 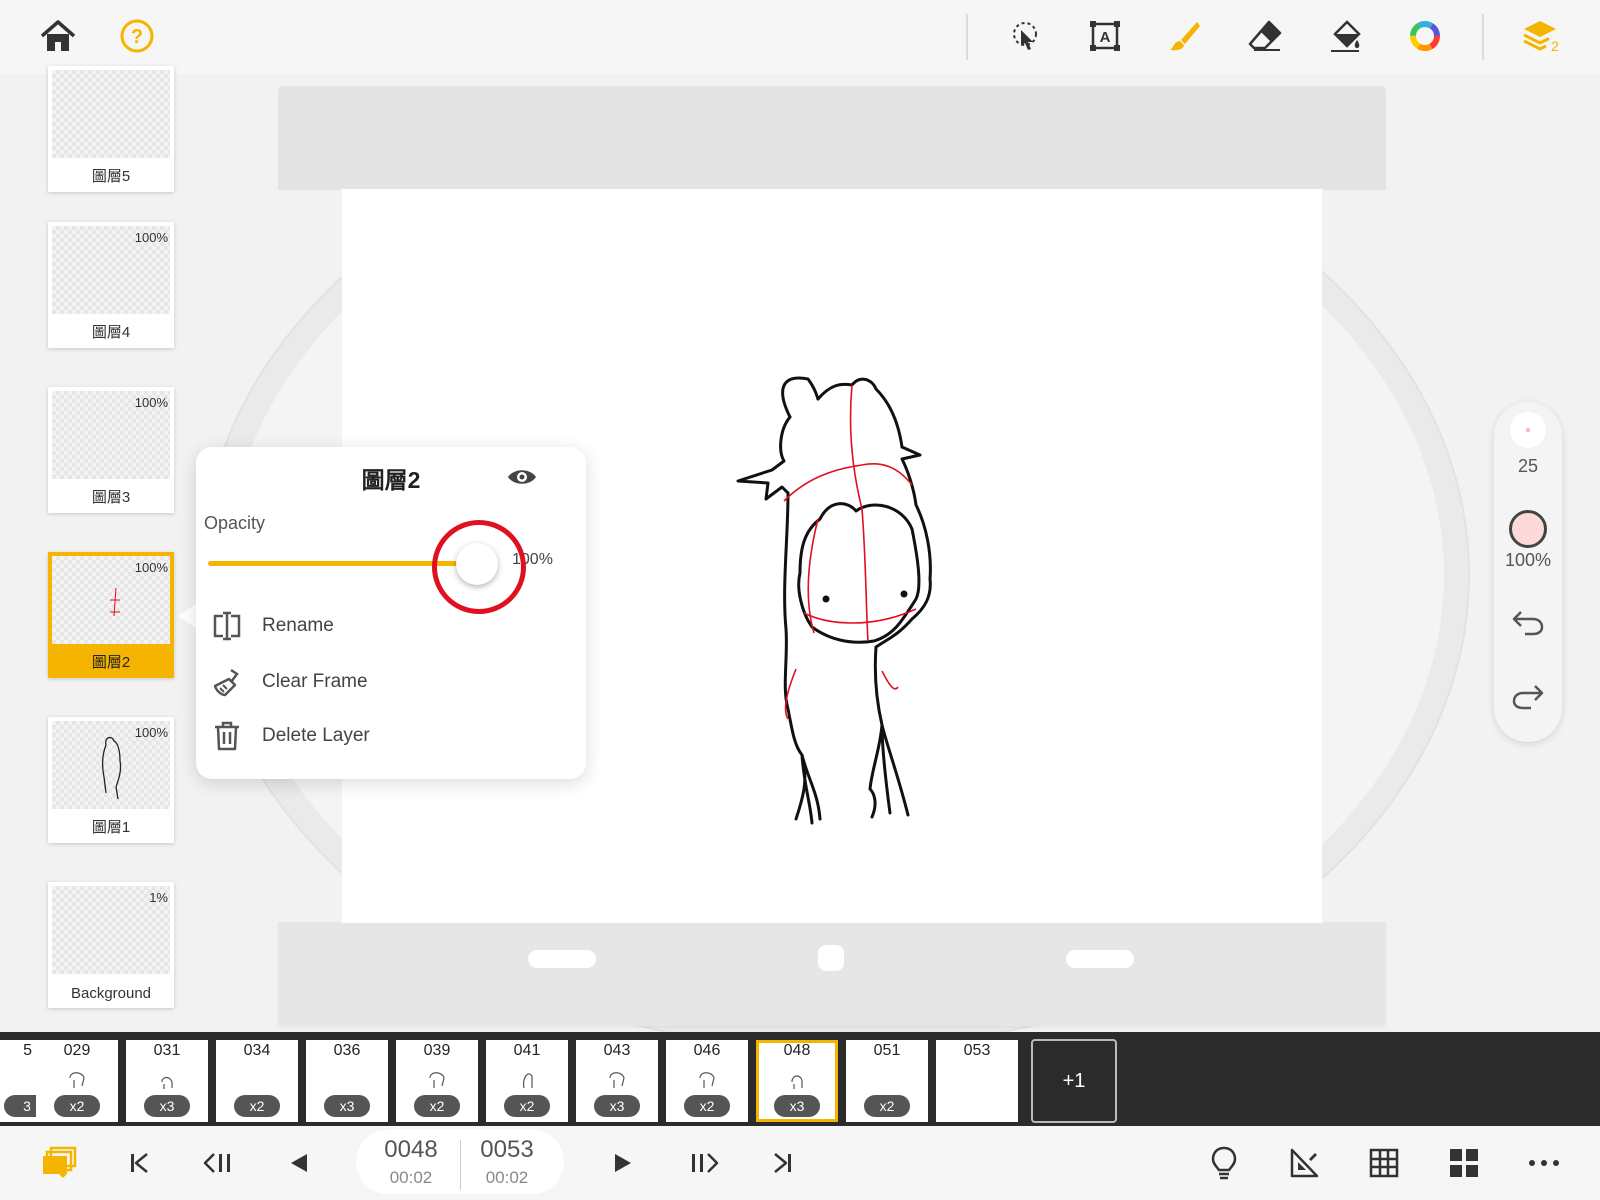 What do you see at coordinates (832, 974) in the screenshot?
I see `stage-bottom-panel` at bounding box center [832, 974].